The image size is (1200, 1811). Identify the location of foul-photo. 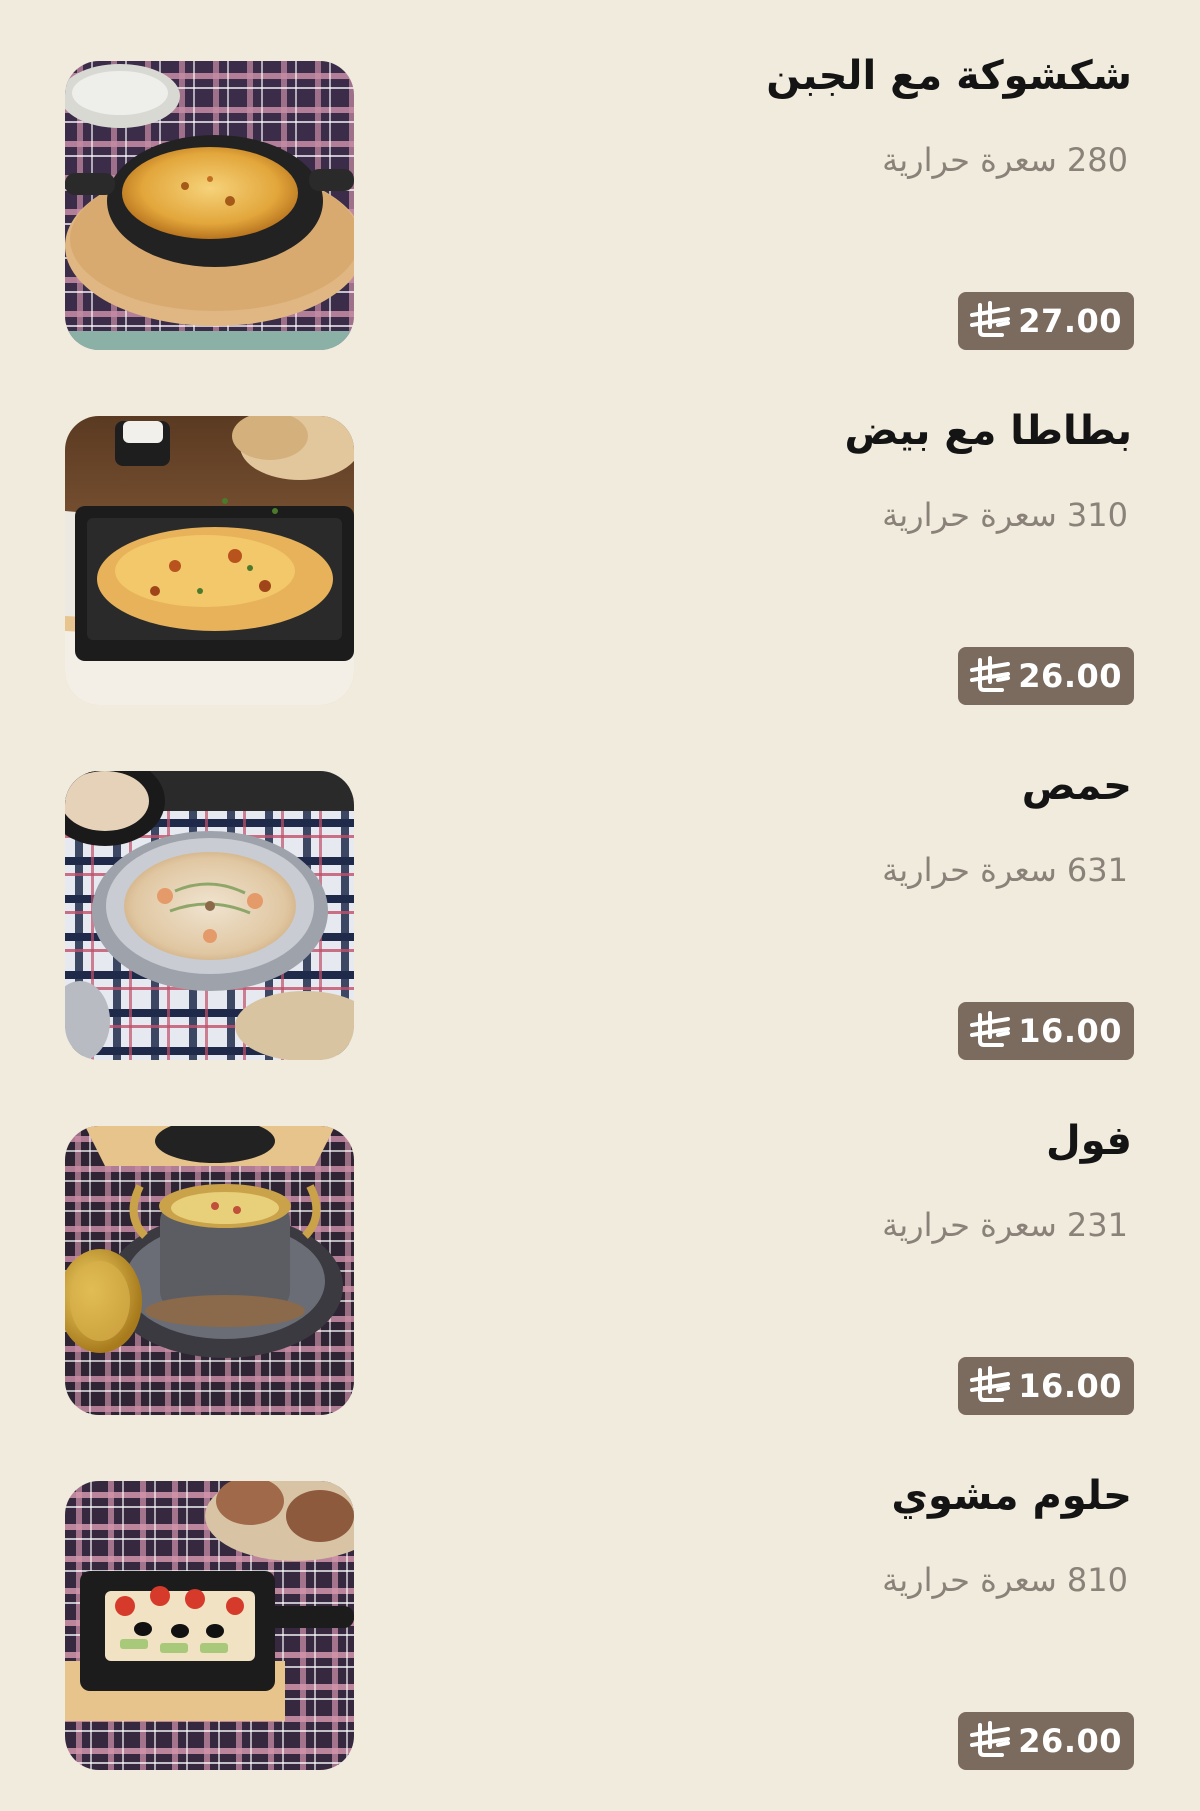
(209, 1270).